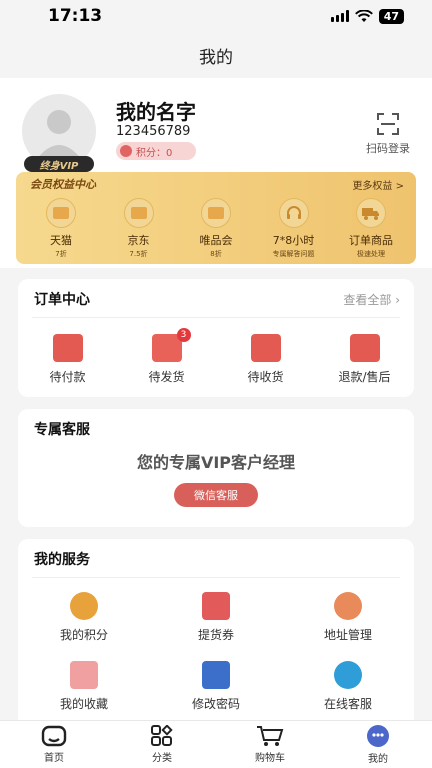 This screenshot has height=768, width=432. I want to click on location-icon, so click(348, 606).